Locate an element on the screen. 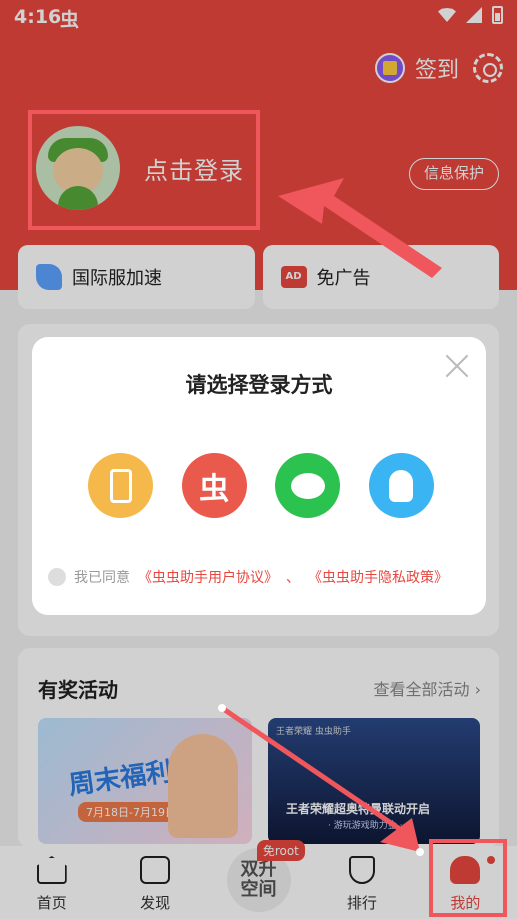 The height and width of the screenshot is (919, 517). privacy-policy-link: 《虫虫助手隐私政策》 is located at coordinates (378, 577).